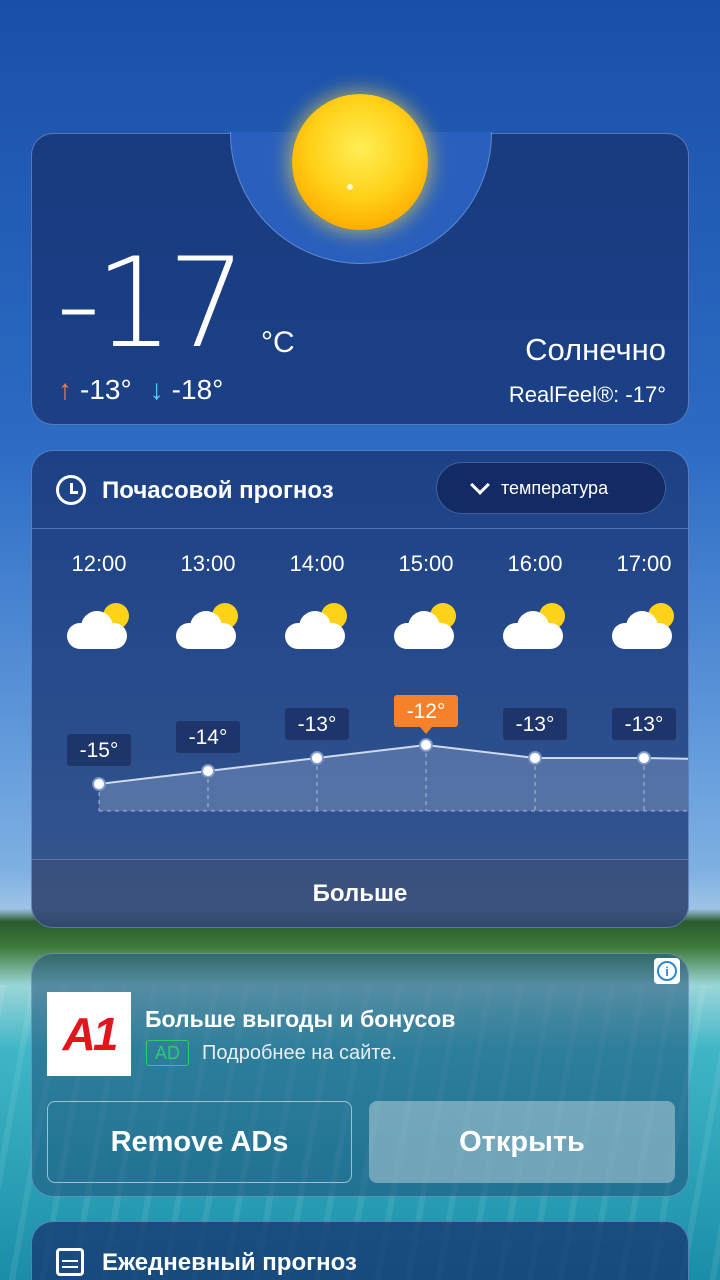 The image size is (720, 1280). I want to click on chart-area, so click(393, 778).